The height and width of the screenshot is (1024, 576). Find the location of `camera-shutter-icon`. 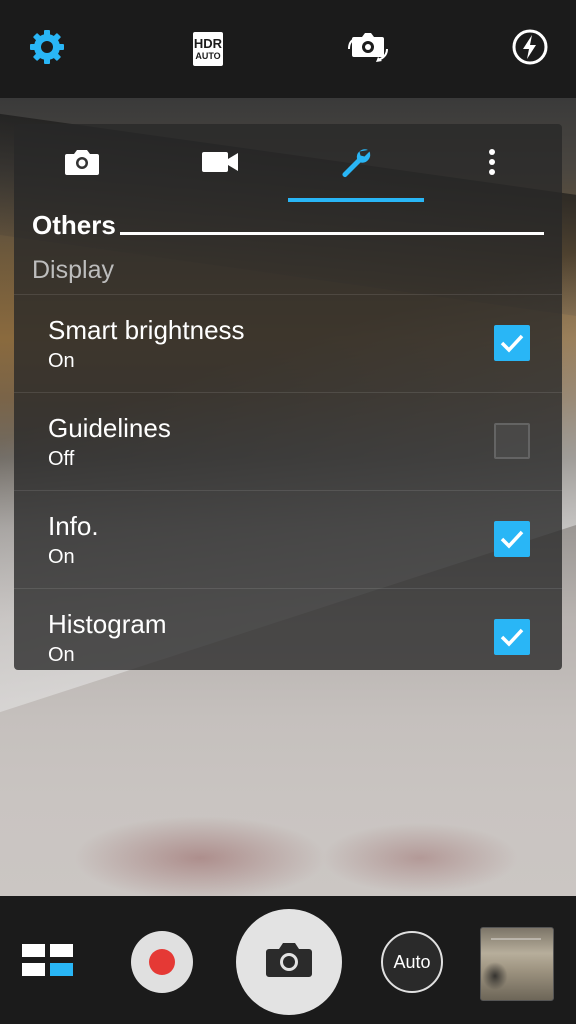

camera-shutter-icon is located at coordinates (289, 962).